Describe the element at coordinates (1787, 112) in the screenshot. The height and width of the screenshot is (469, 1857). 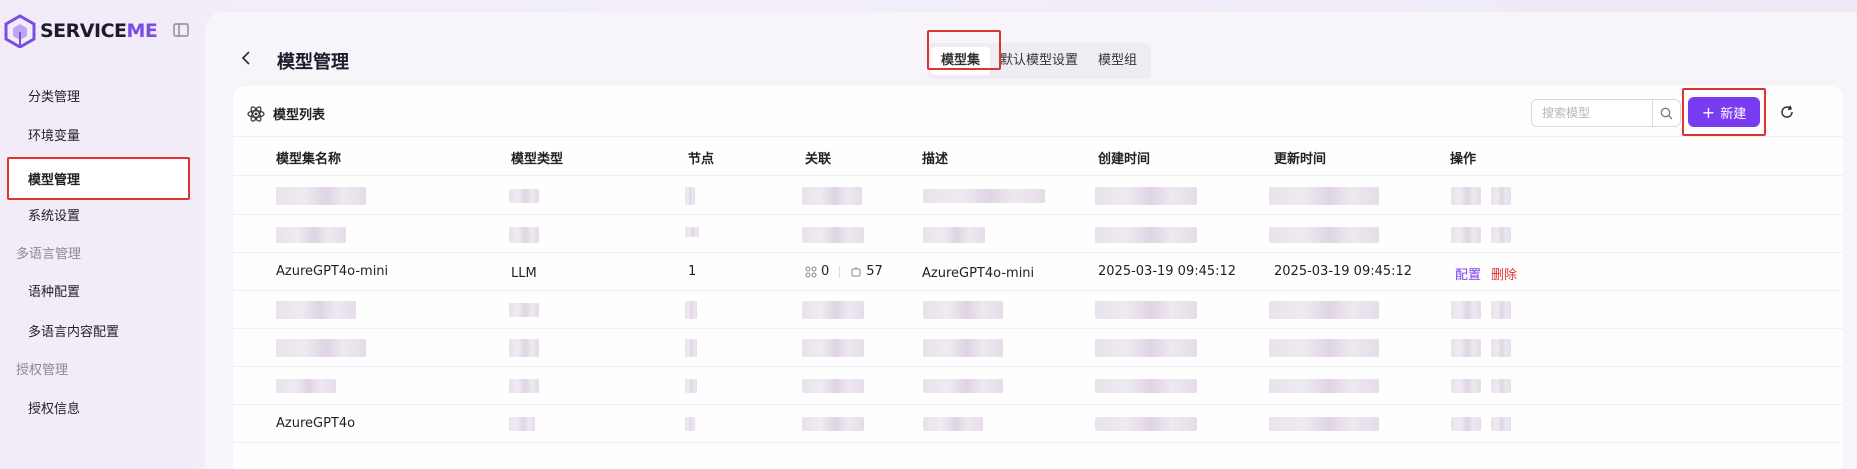
I see `refresh-icon` at that location.